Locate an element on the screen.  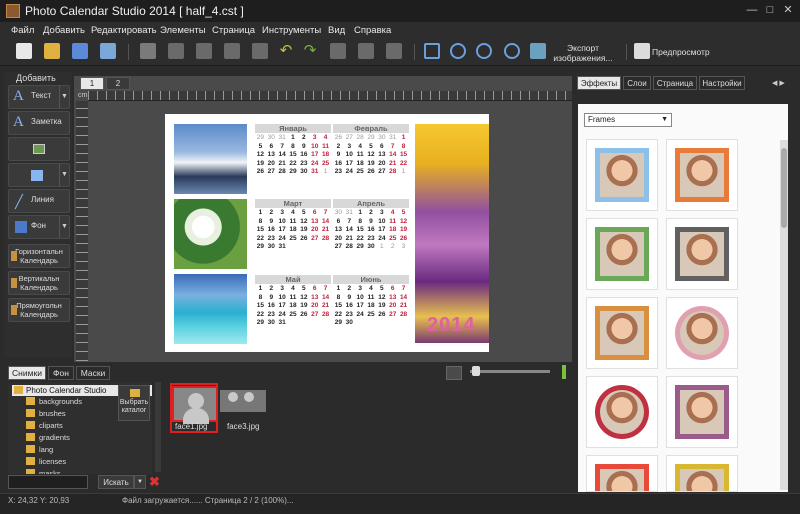
effect-category-select: Frames ▼ is located at coordinates (628, 120).